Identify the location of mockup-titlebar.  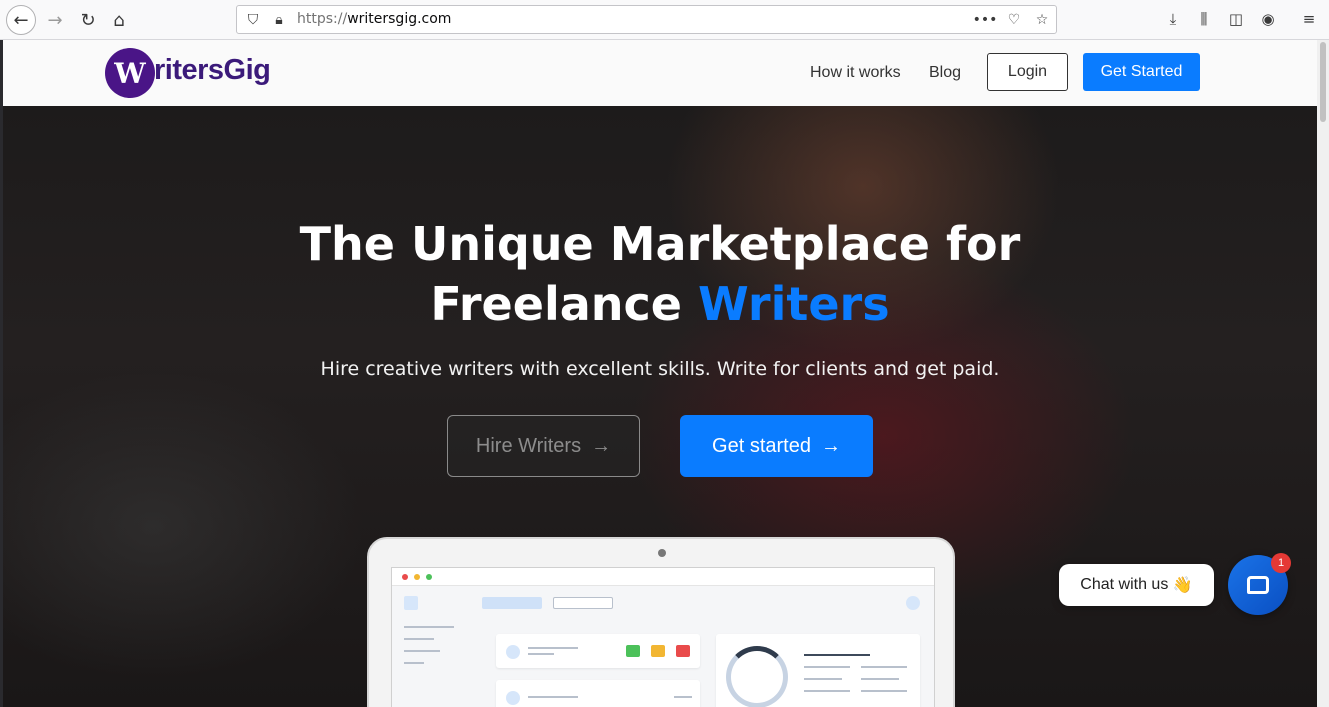
(663, 577).